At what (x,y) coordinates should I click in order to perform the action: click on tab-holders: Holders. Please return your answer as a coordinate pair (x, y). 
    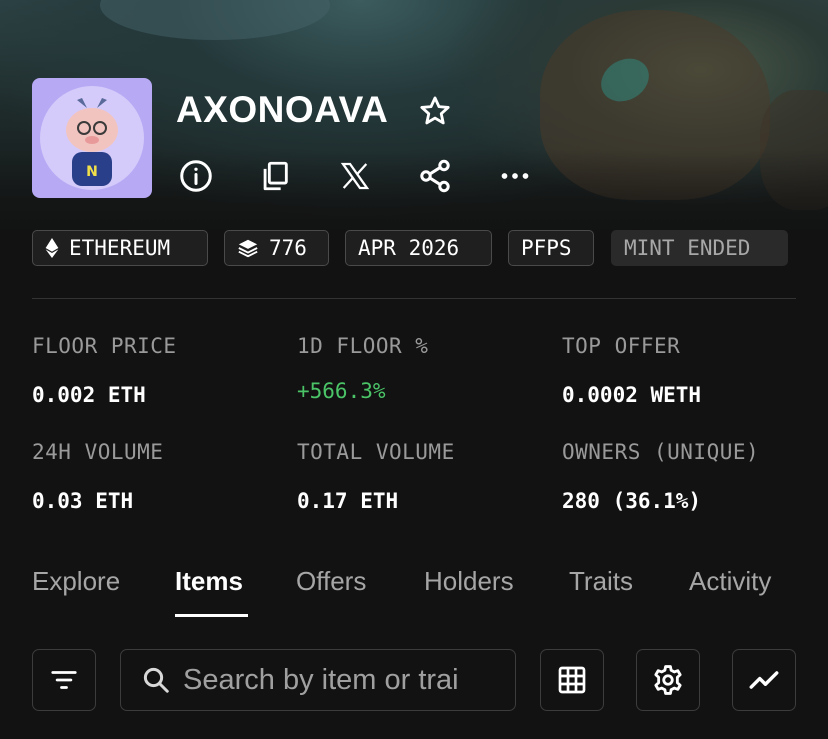
    Looking at the image, I should click on (469, 581).